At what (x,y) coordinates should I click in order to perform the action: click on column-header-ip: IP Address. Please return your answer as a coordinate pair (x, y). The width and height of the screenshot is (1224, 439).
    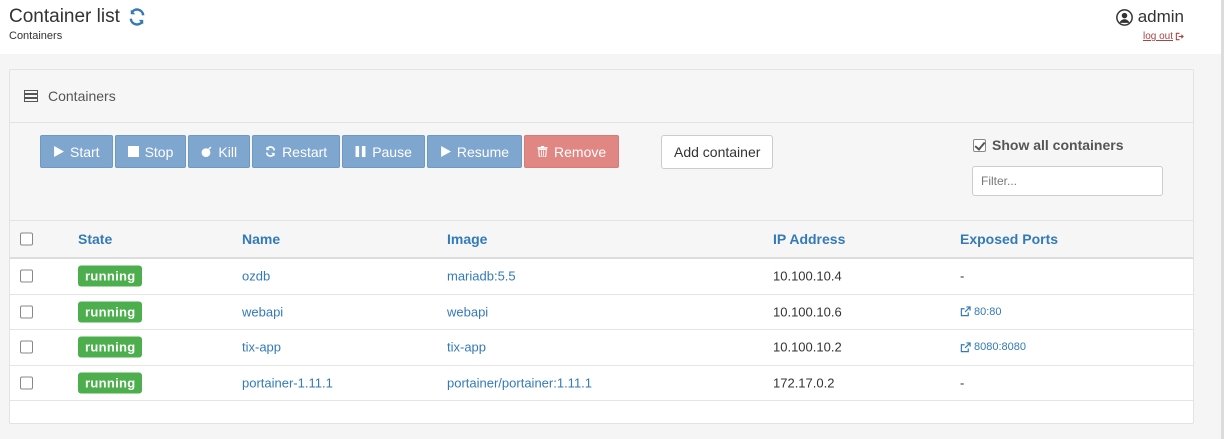
    Looking at the image, I should click on (809, 239).